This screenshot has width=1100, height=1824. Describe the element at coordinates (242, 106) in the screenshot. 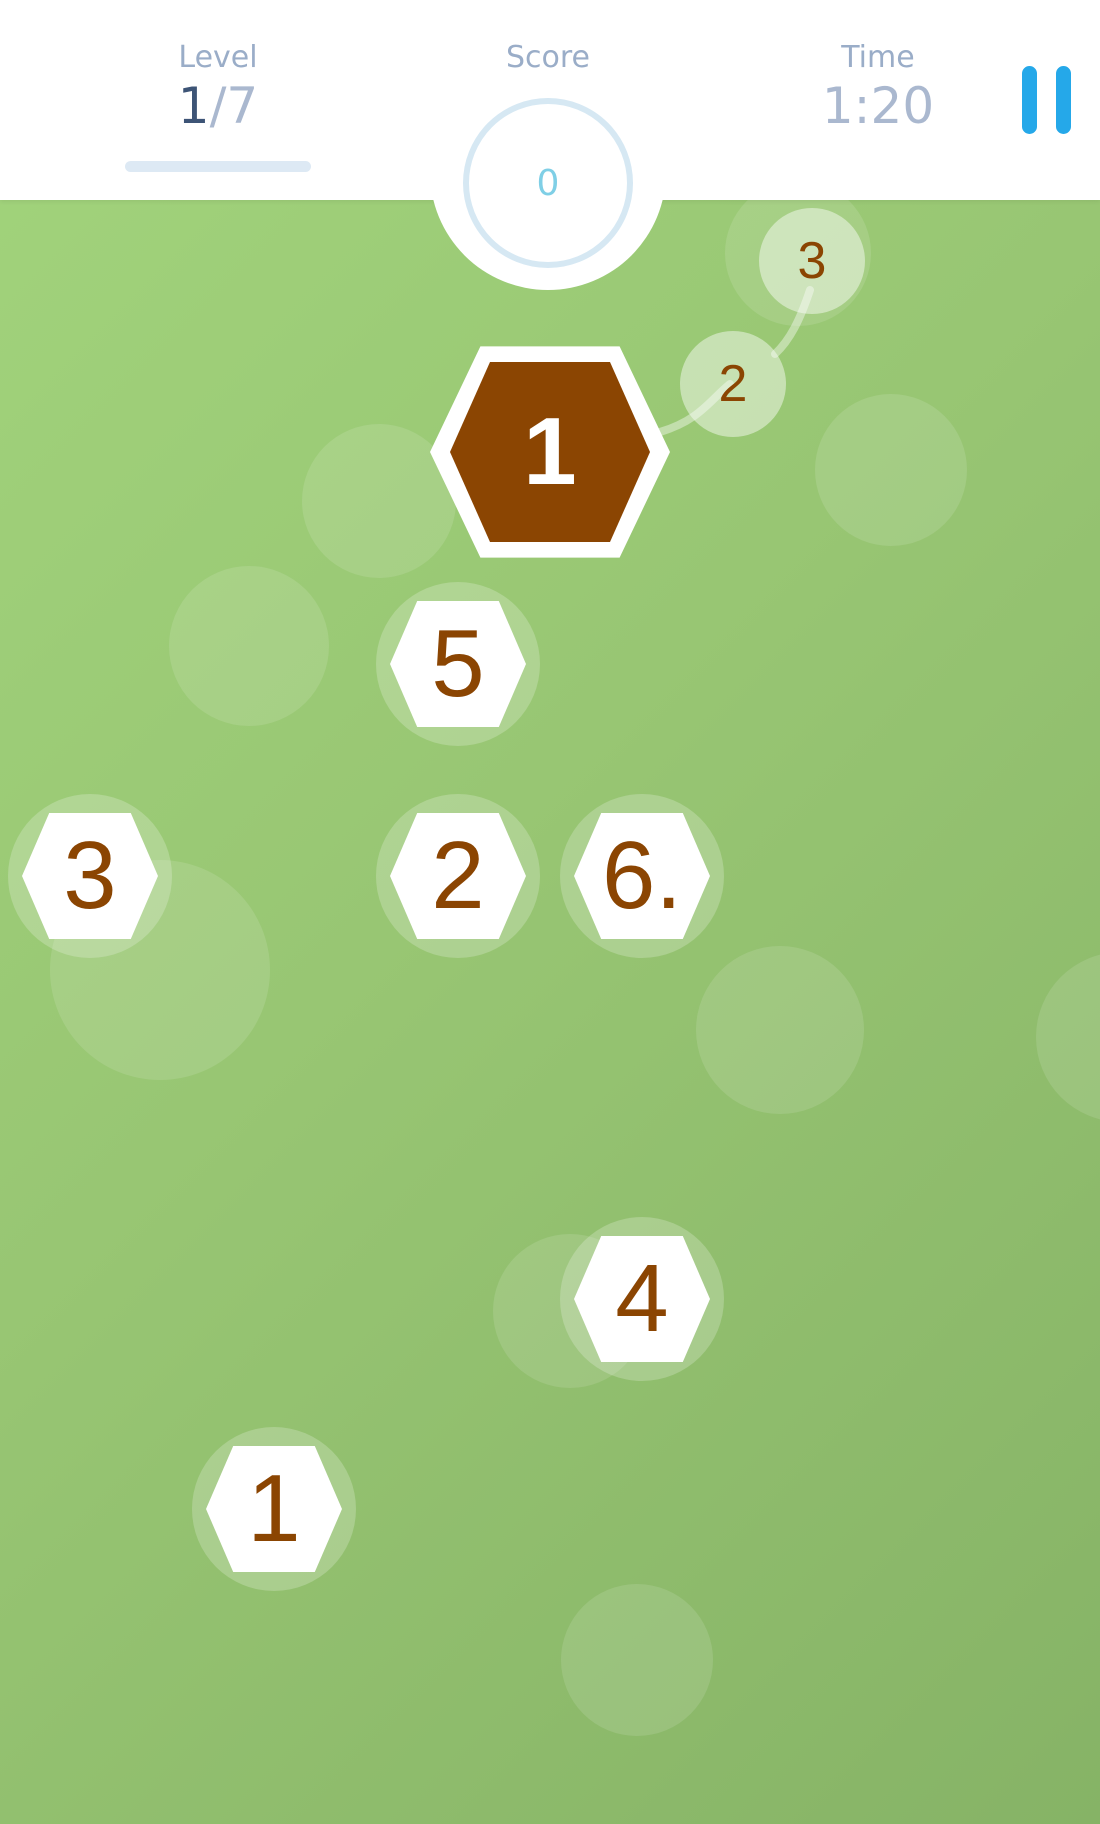

I see `level-total: 7` at that location.